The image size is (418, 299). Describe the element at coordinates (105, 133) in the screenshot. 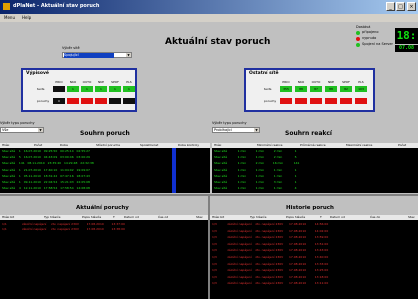

I see `summary-title: Souhrn poruch` at that location.